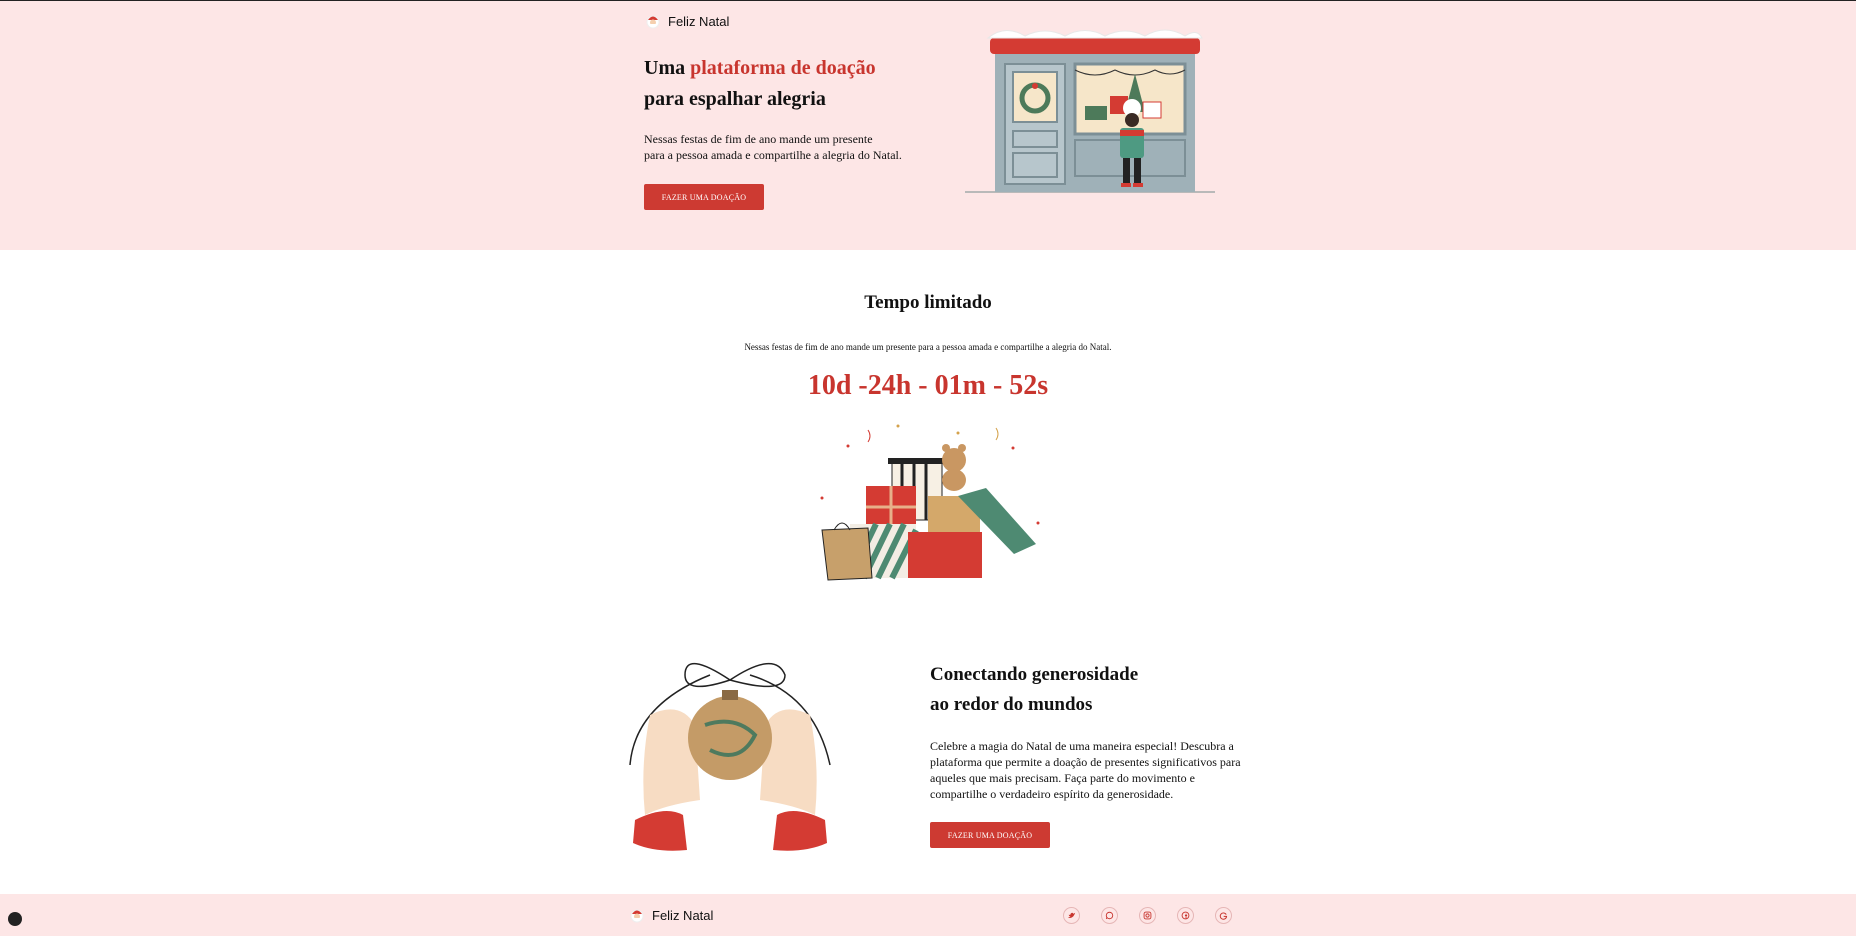 The image size is (1856, 936). Describe the element at coordinates (1090, 111) in the screenshot. I see `christmas-shop-illustration` at that location.